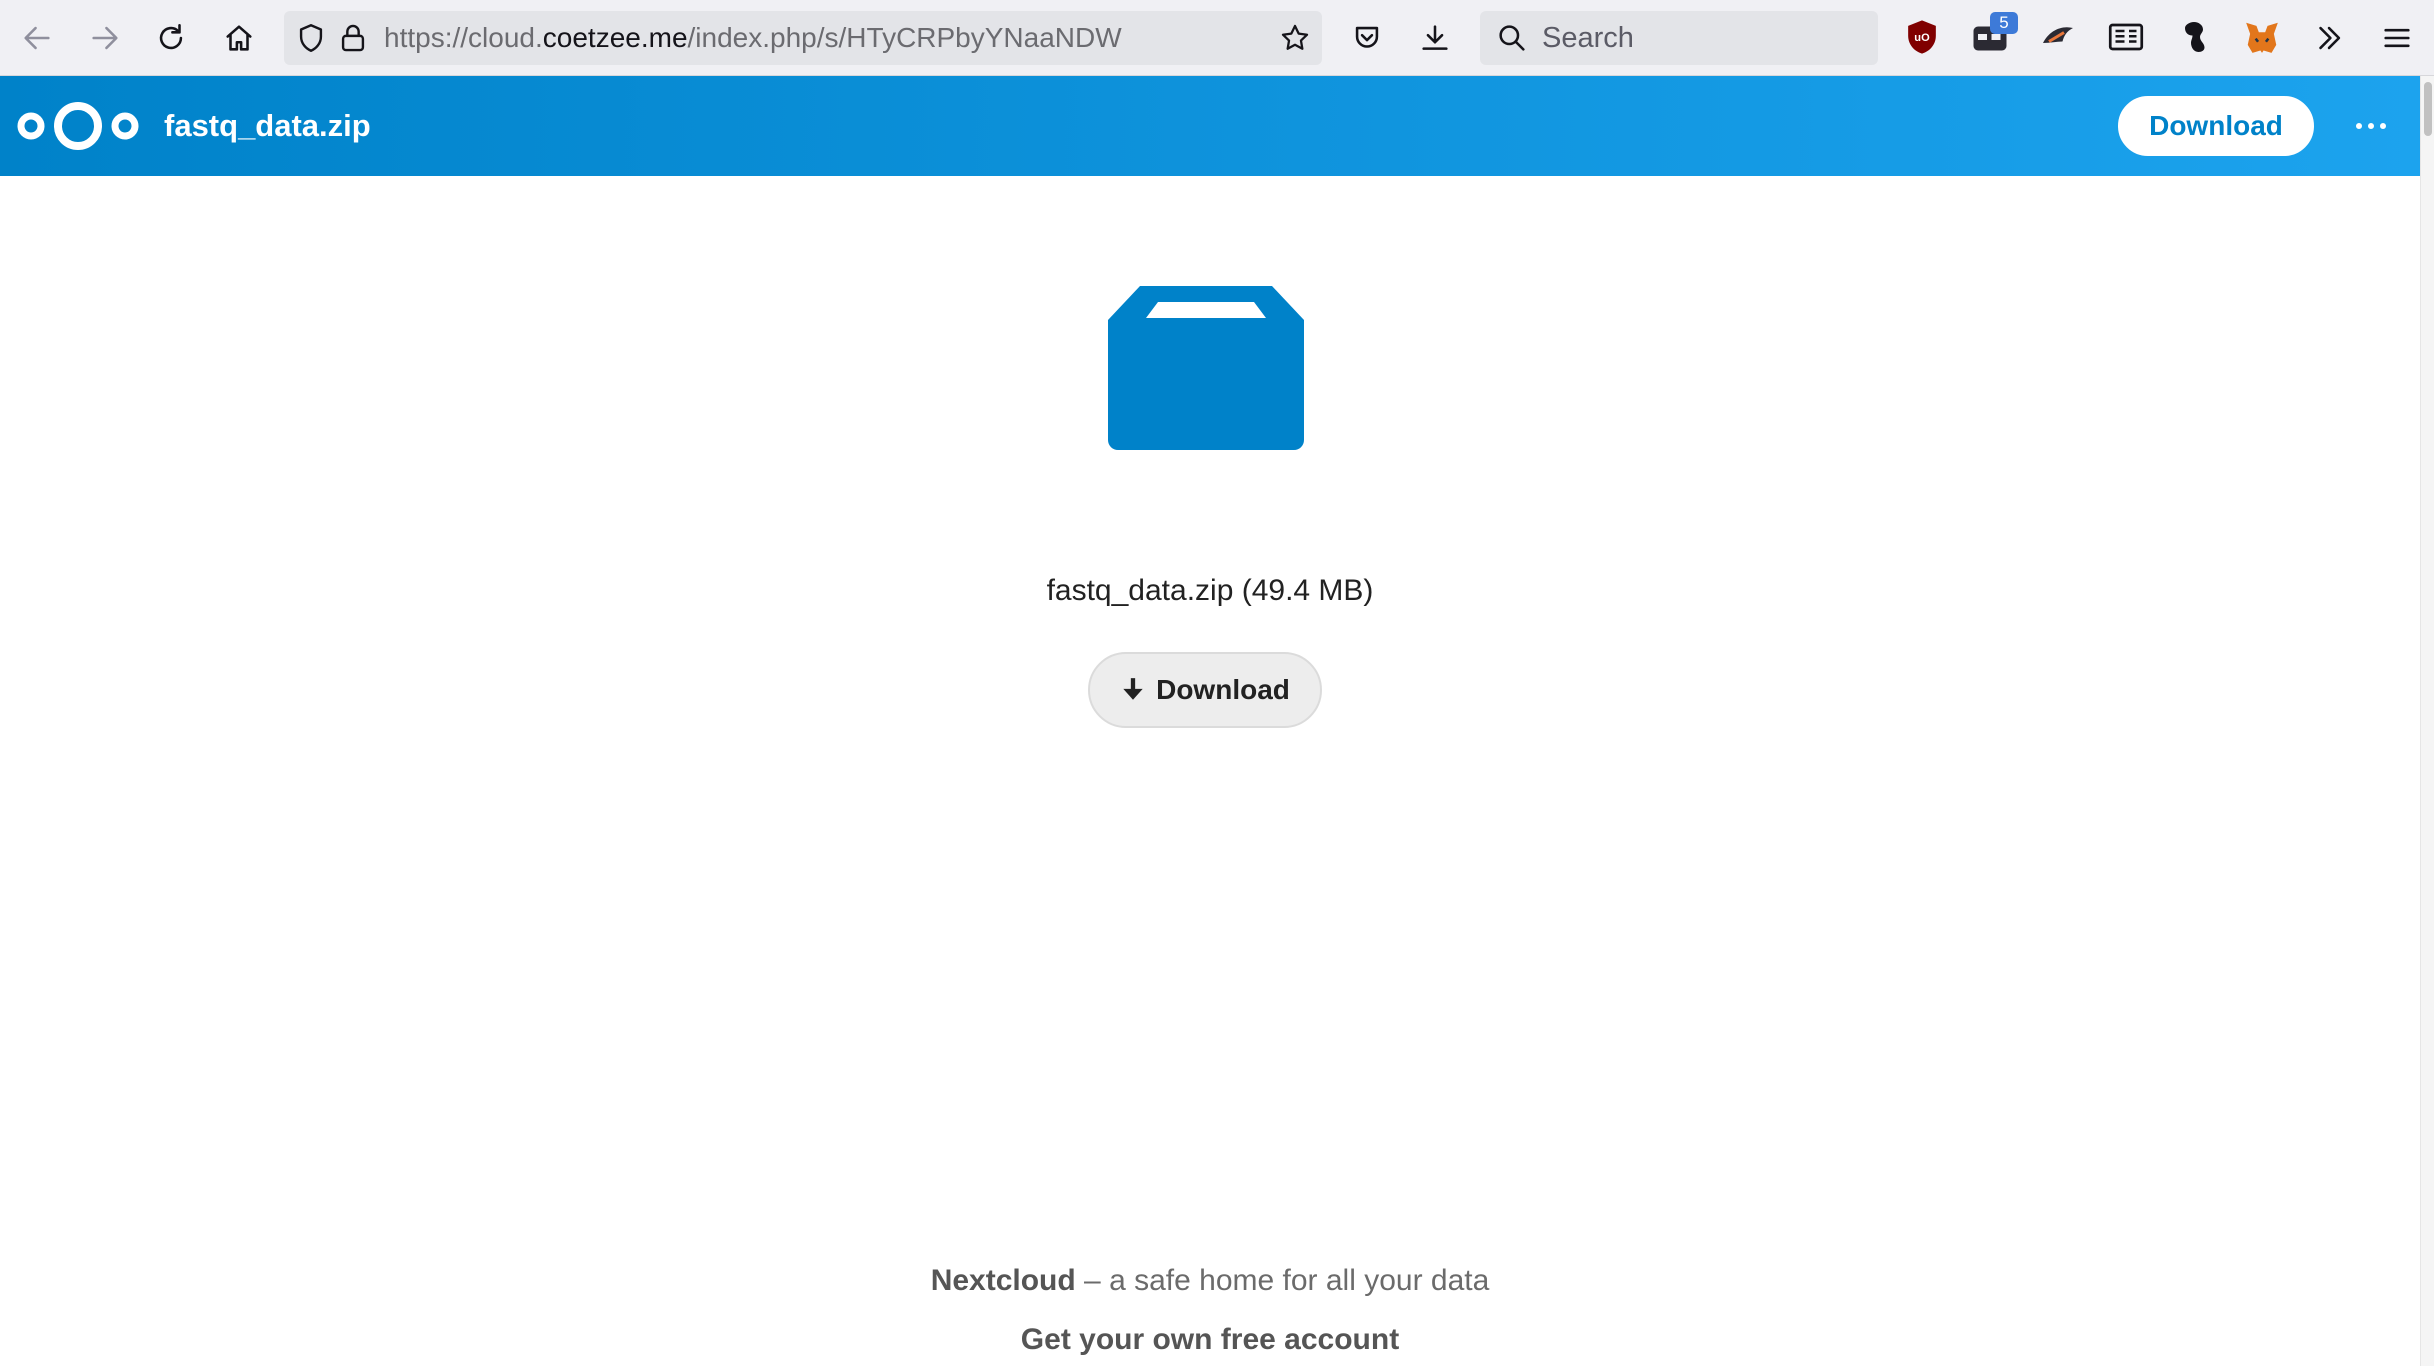  Describe the element at coordinates (2004, 23) in the screenshot. I see `extension-badge: 5` at that location.